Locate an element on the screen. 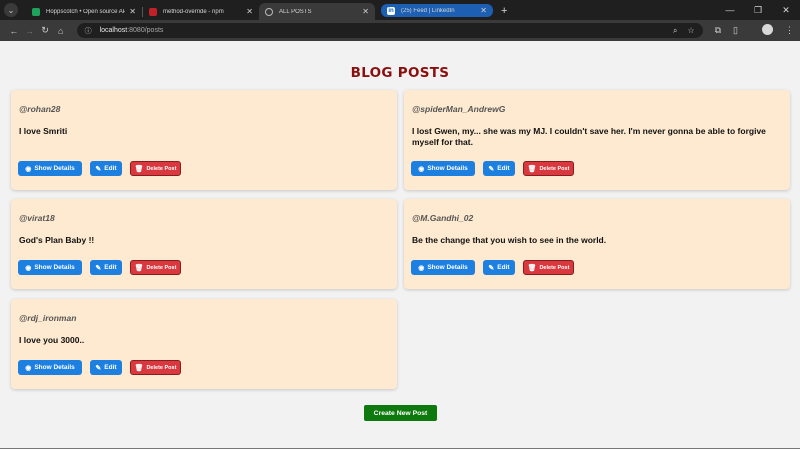  tab-title: ALL POSTS is located at coordinates (295, 11).